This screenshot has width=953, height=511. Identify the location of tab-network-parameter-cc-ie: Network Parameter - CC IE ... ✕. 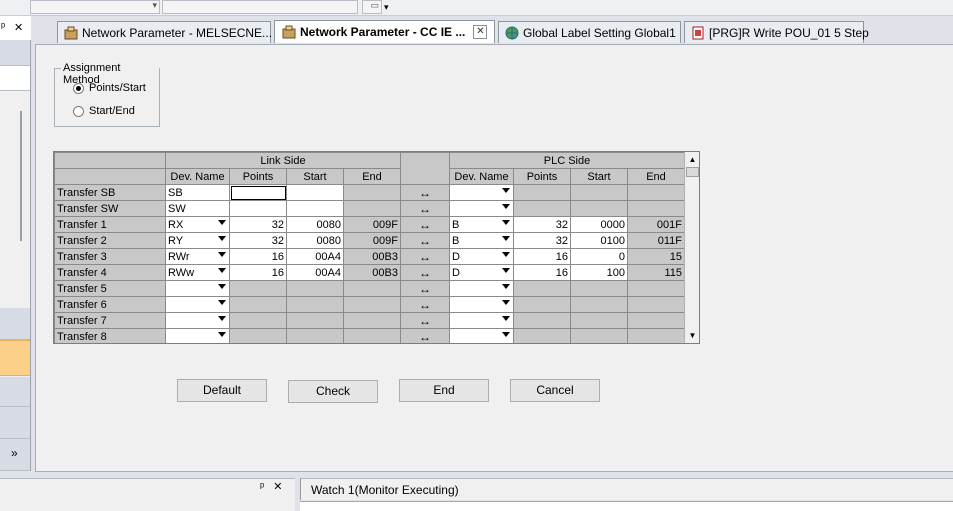
(384, 31).